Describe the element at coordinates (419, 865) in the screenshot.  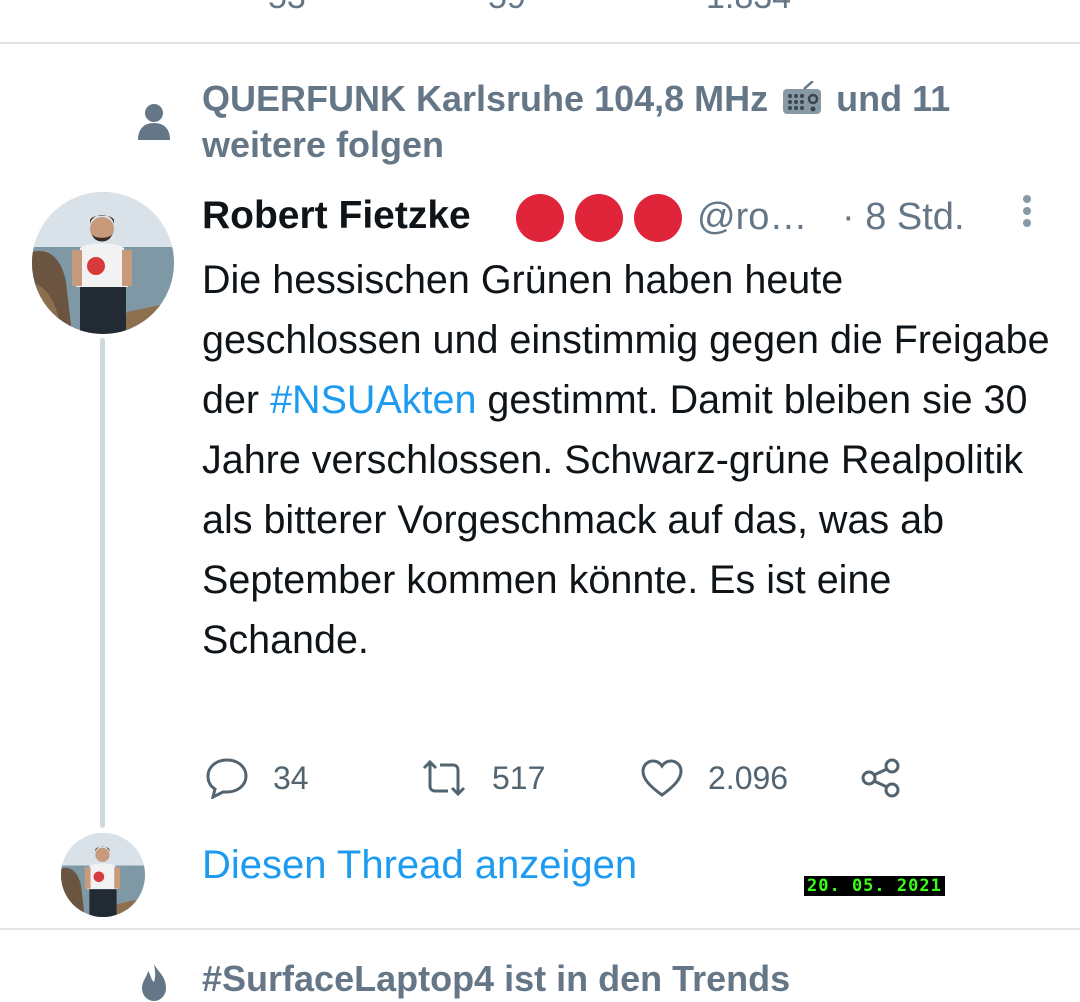
I see `show-thread-link: Diesen Thread anzeigen` at that location.